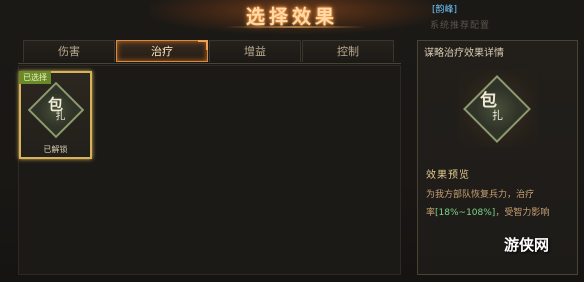 This screenshot has width=584, height=282. I want to click on preview-rate-value: [18%~108%], so click(465, 213).